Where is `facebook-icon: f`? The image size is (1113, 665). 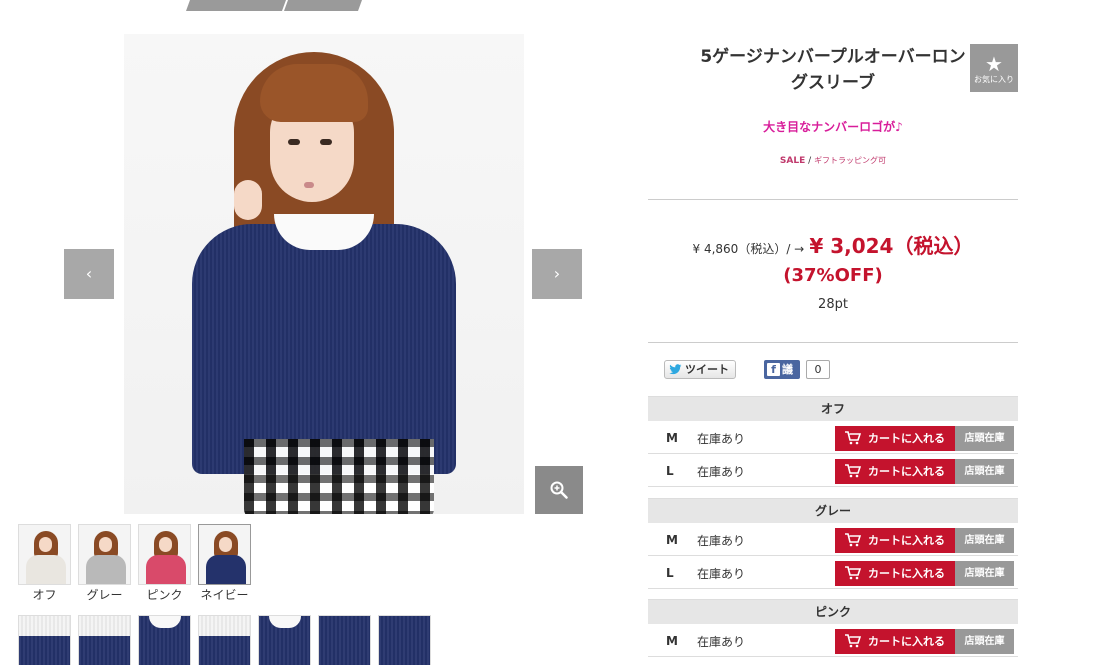
facebook-icon: f is located at coordinates (773, 369).